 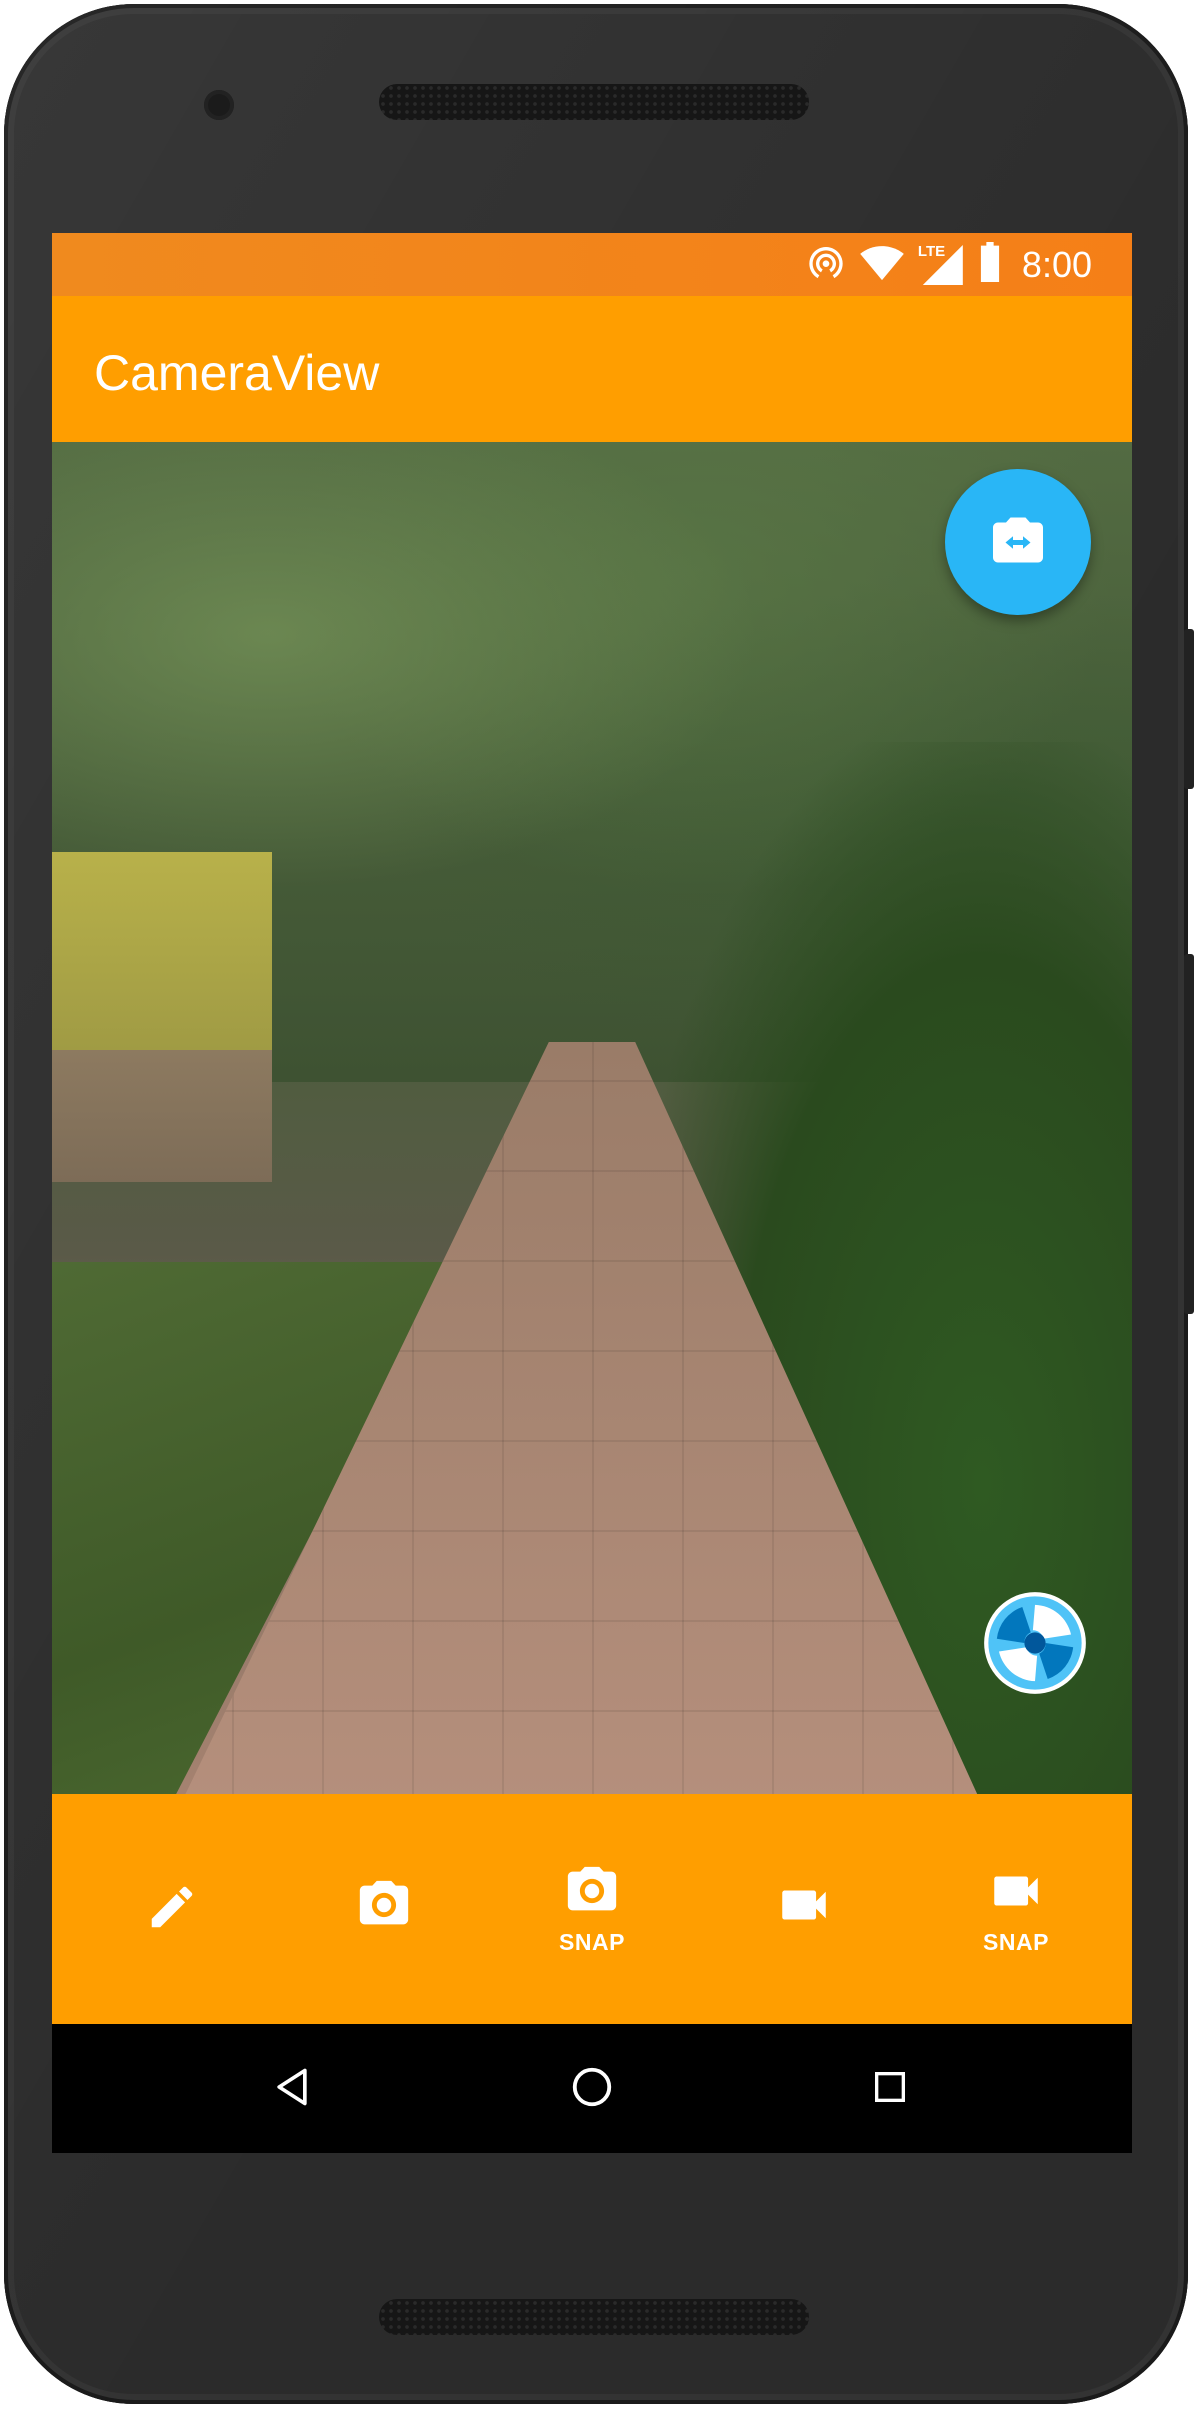 I want to click on recents-button, so click(x=890, y=2089).